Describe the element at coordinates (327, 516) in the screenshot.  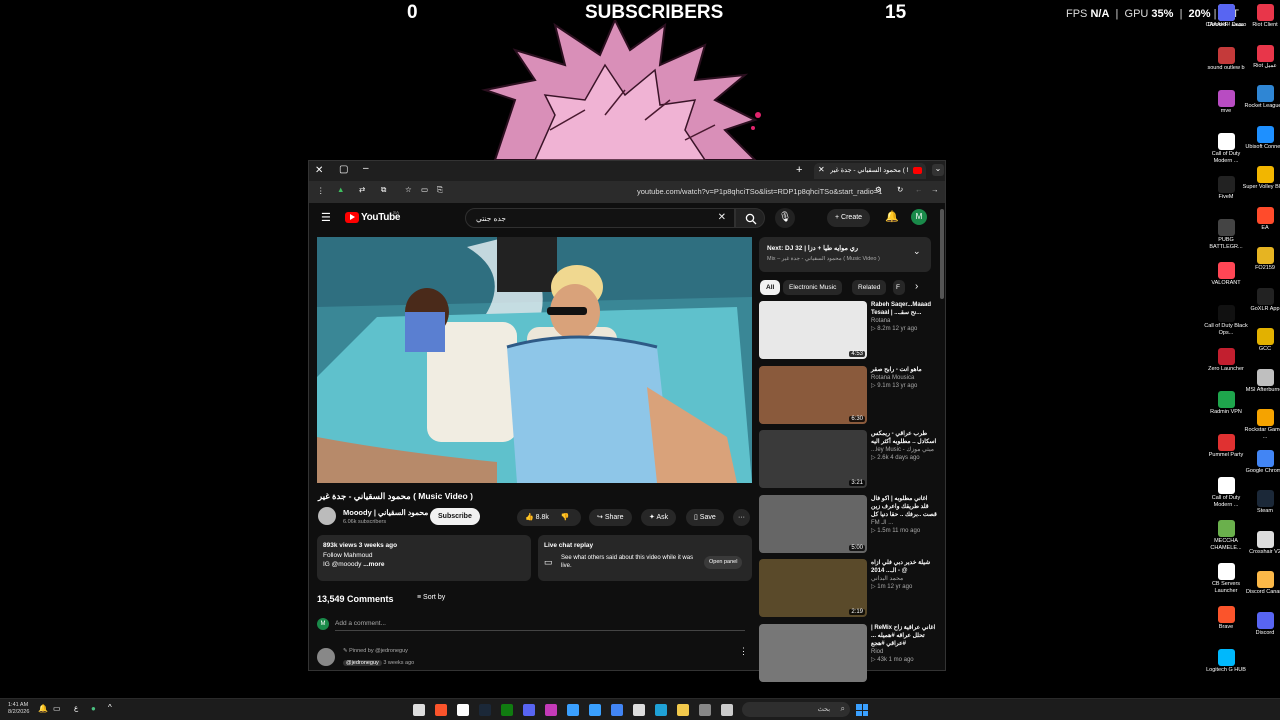
I see `channel-avatar` at that location.